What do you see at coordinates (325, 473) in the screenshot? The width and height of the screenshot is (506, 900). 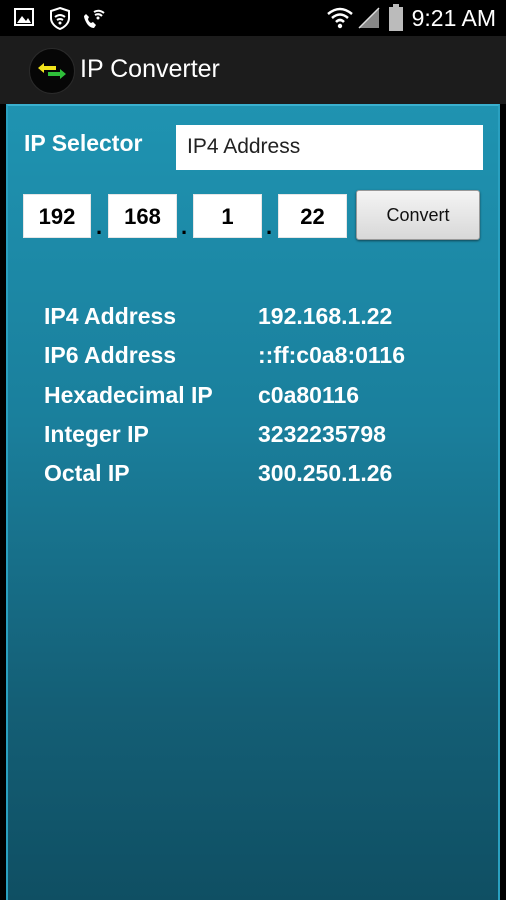 I see `result-value-octal: 300.250.1.26` at bounding box center [325, 473].